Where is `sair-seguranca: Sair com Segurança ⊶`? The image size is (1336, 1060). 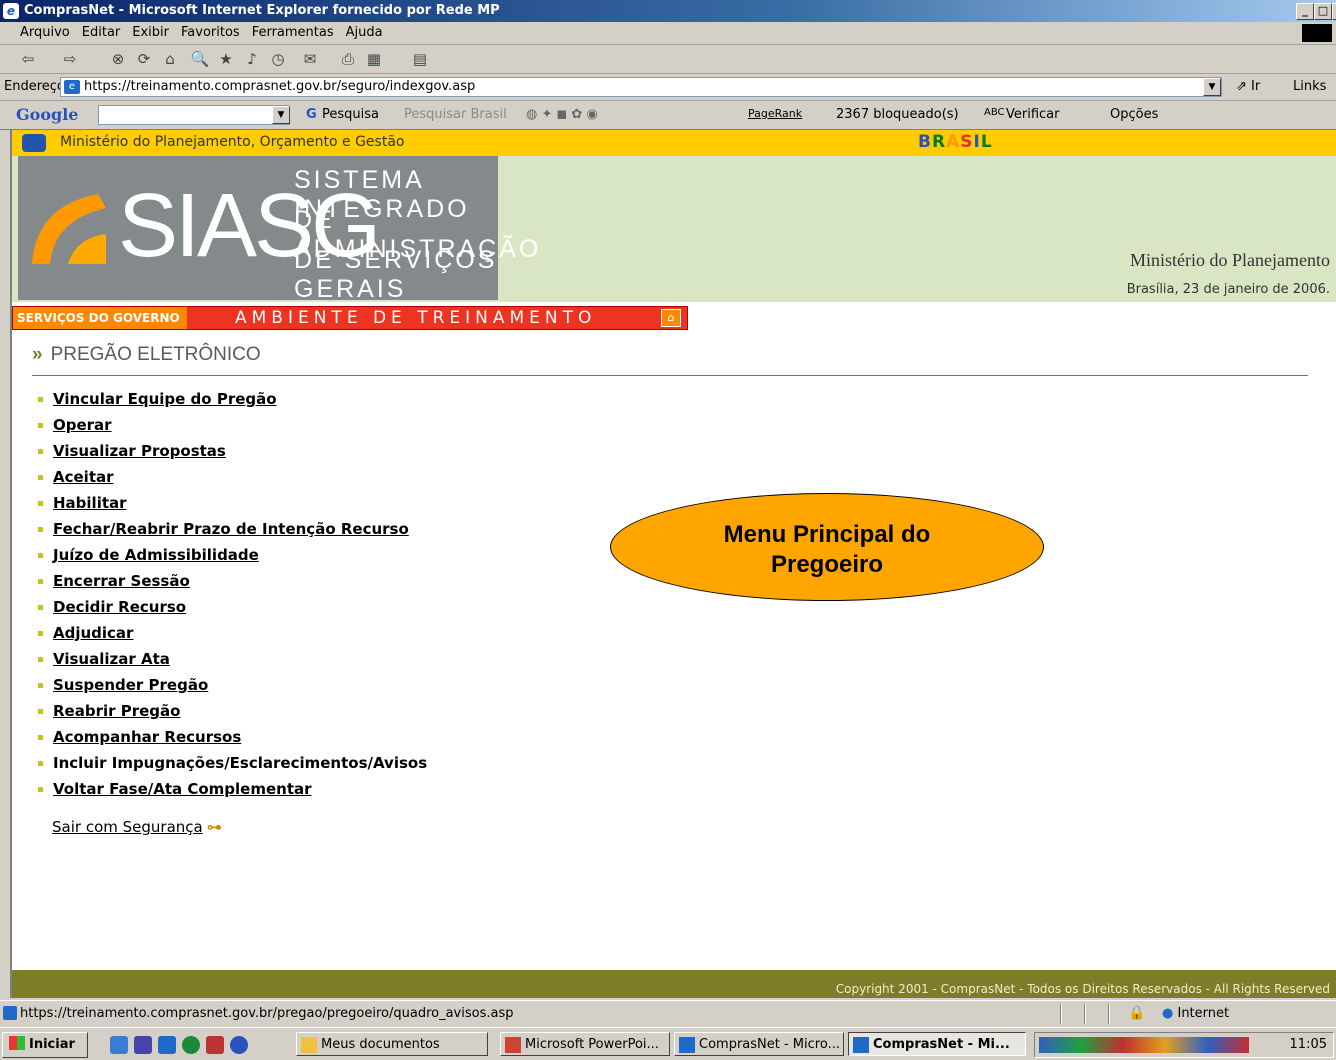
sair-seguranca: Sair com Segurança ⊶ is located at coordinates (137, 827).